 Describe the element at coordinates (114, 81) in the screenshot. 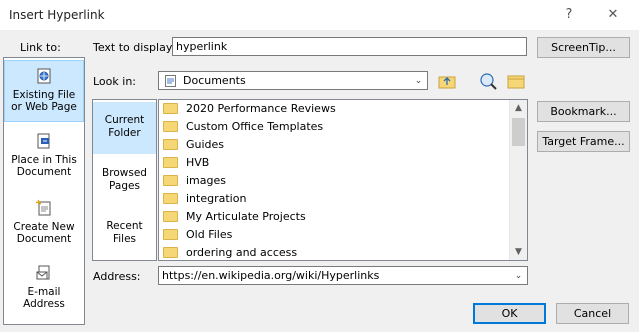

I see `look-in-label: Look in:` at that location.